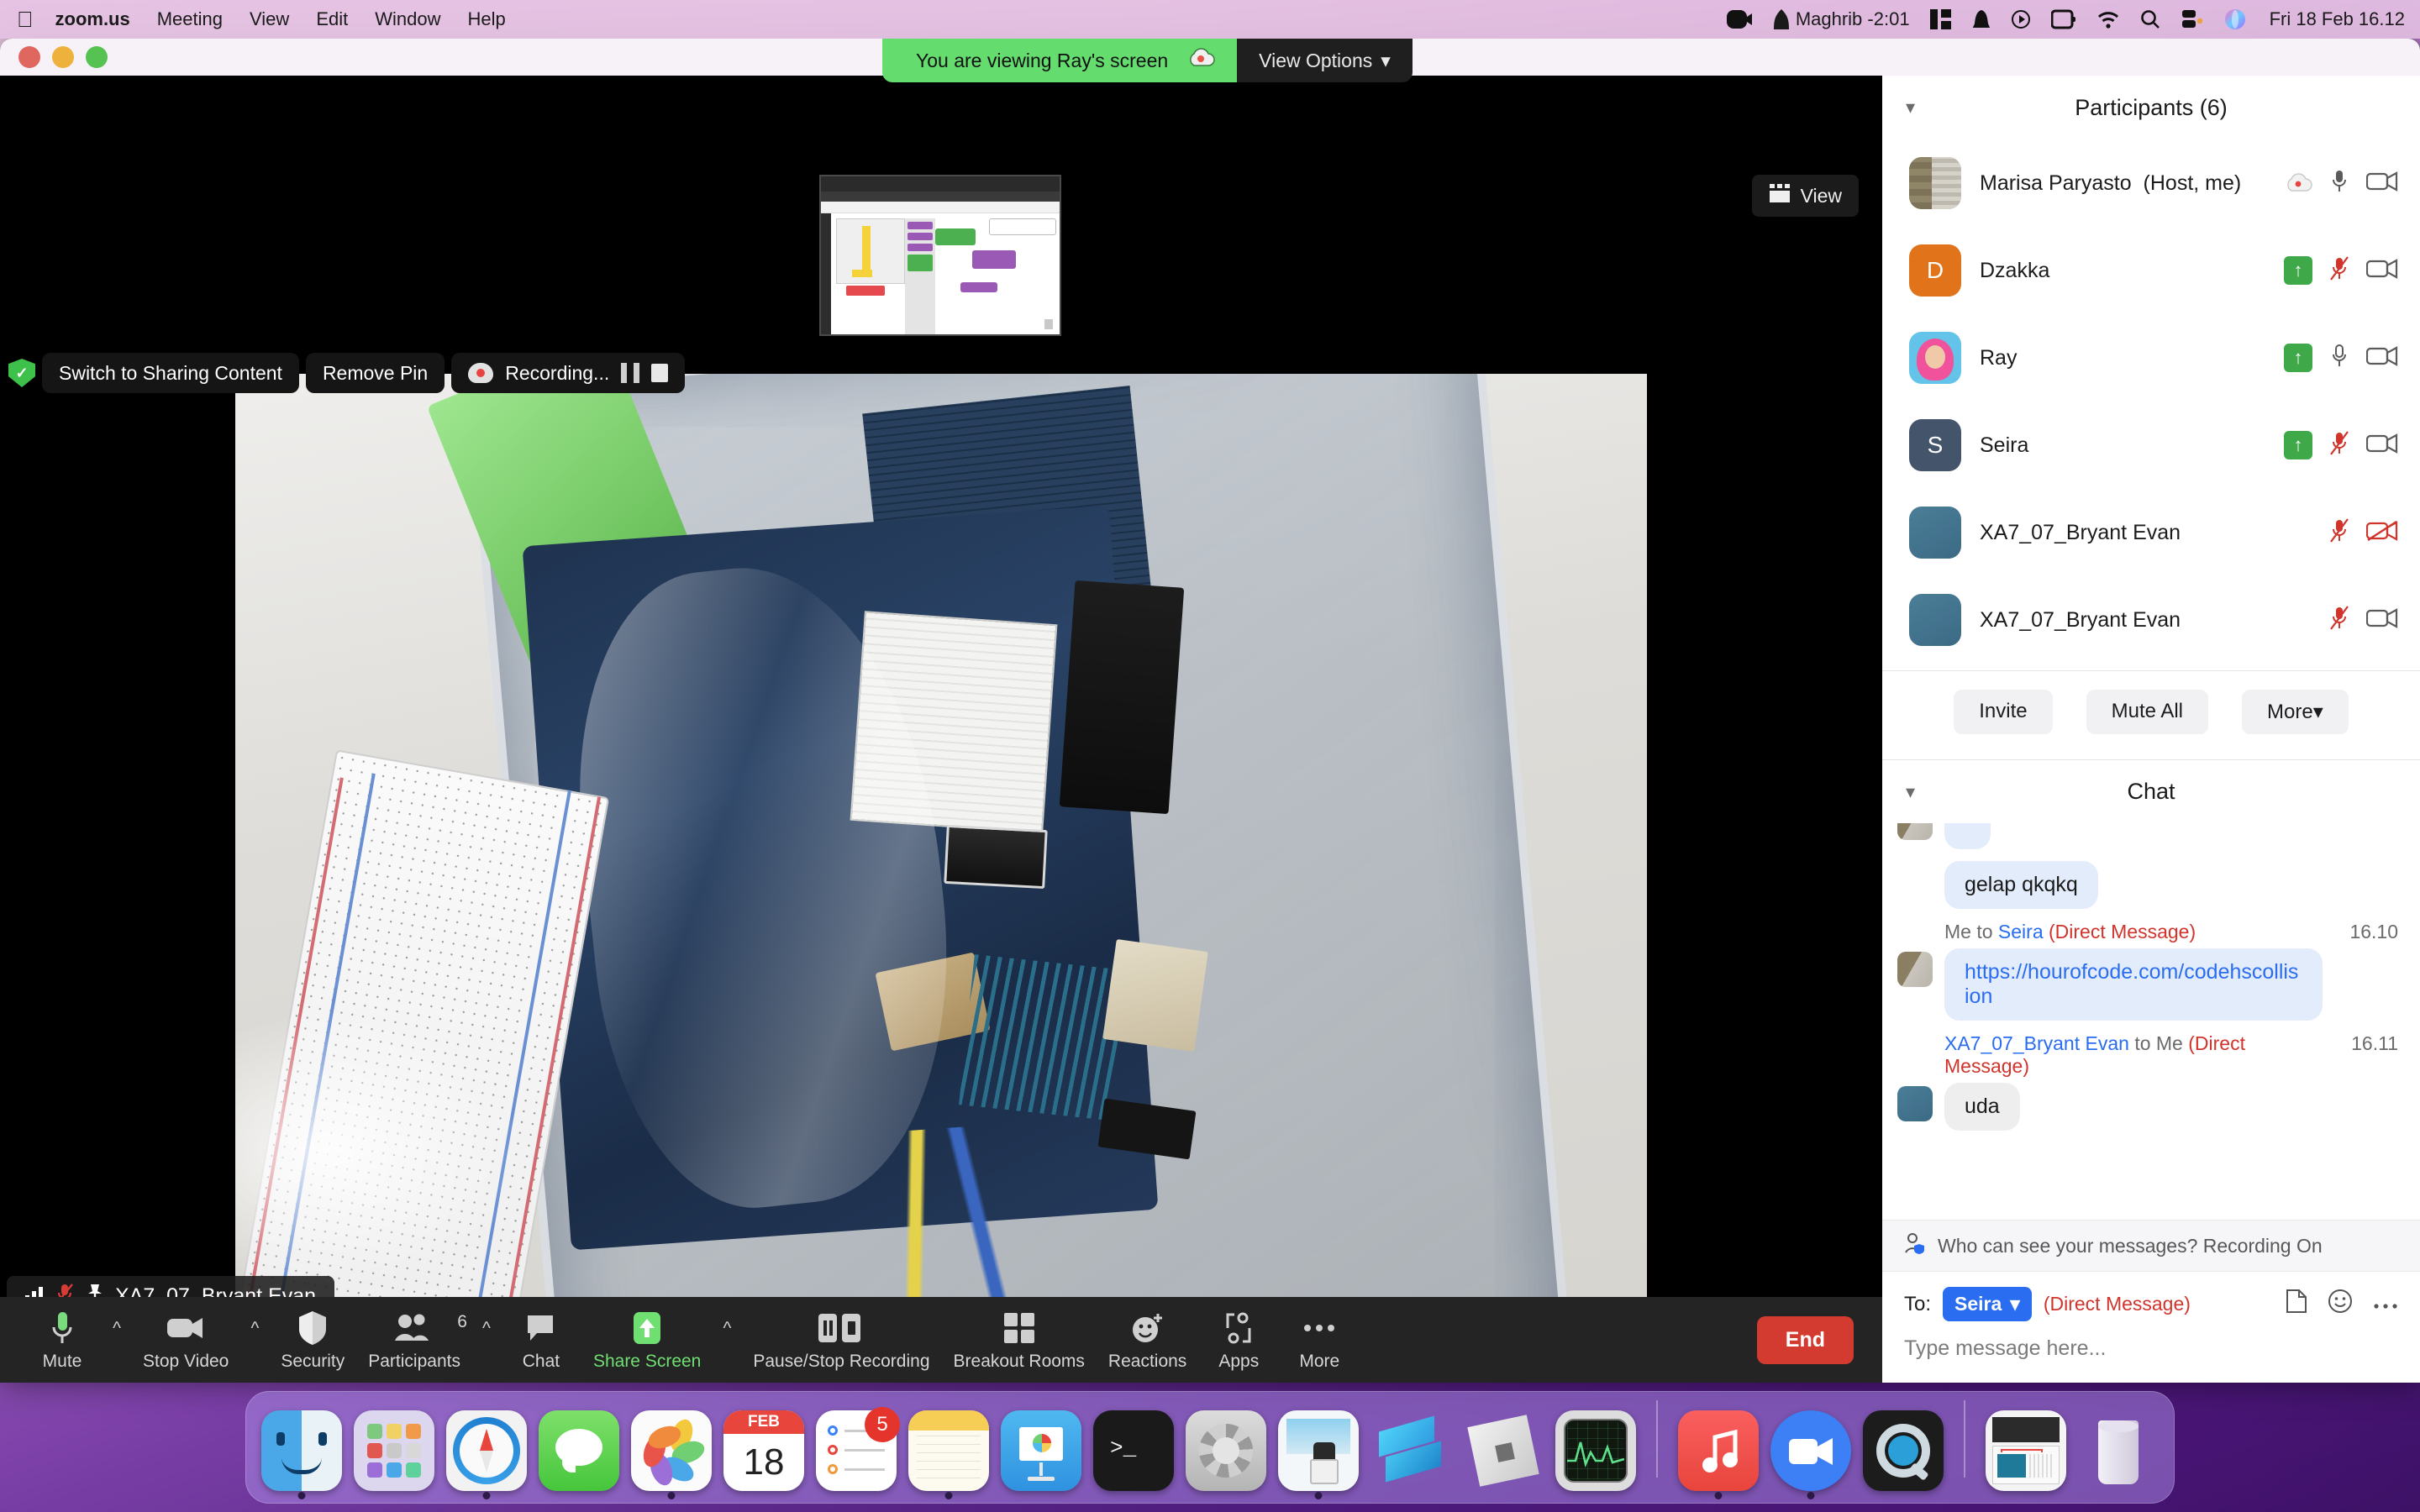 The height and width of the screenshot is (1512, 2420). What do you see at coordinates (2147, 836) in the screenshot?
I see `chat-message` at bounding box center [2147, 836].